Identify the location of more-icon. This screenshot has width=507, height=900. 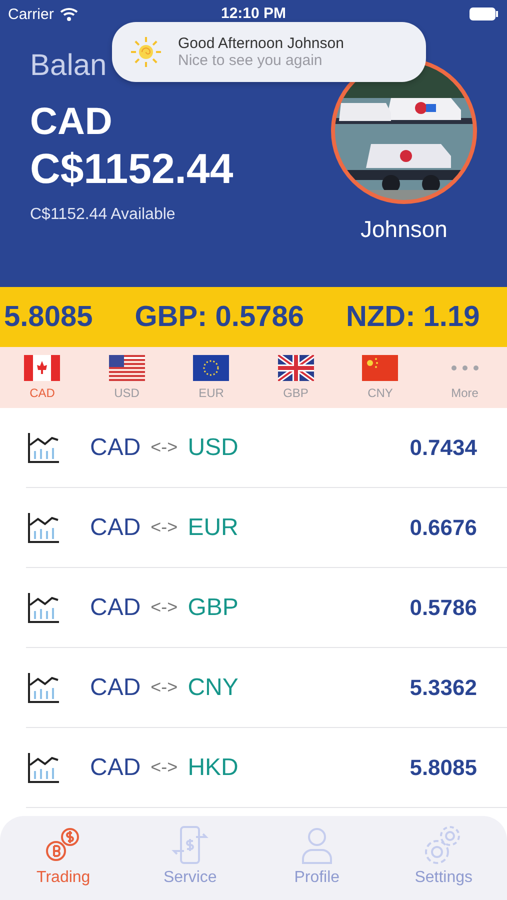
(464, 368).